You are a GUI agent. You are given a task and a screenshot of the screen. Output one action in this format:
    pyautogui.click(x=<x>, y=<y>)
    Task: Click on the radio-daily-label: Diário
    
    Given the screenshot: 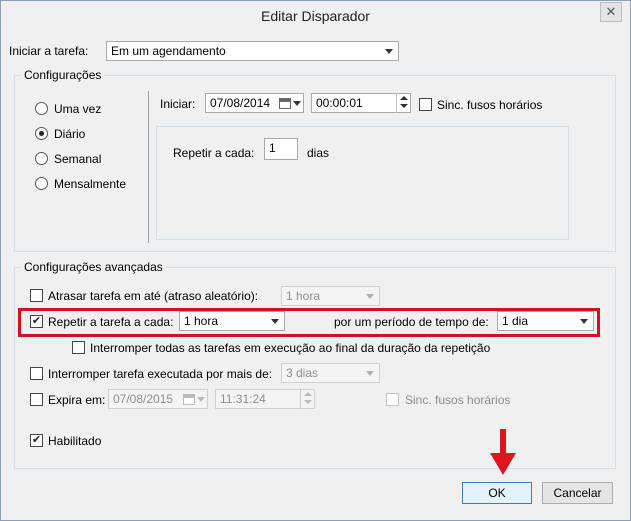 What is the action you would take?
    pyautogui.click(x=70, y=134)
    